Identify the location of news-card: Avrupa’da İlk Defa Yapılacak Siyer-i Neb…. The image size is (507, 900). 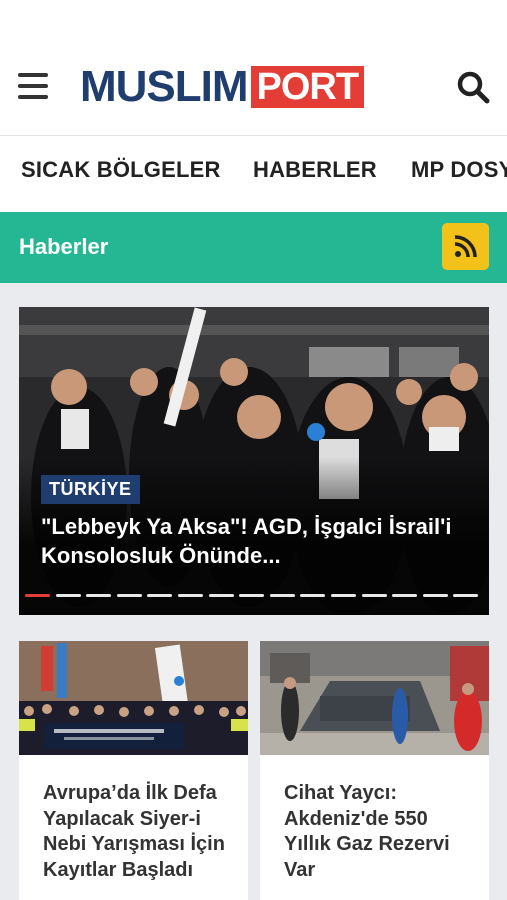
(133, 770).